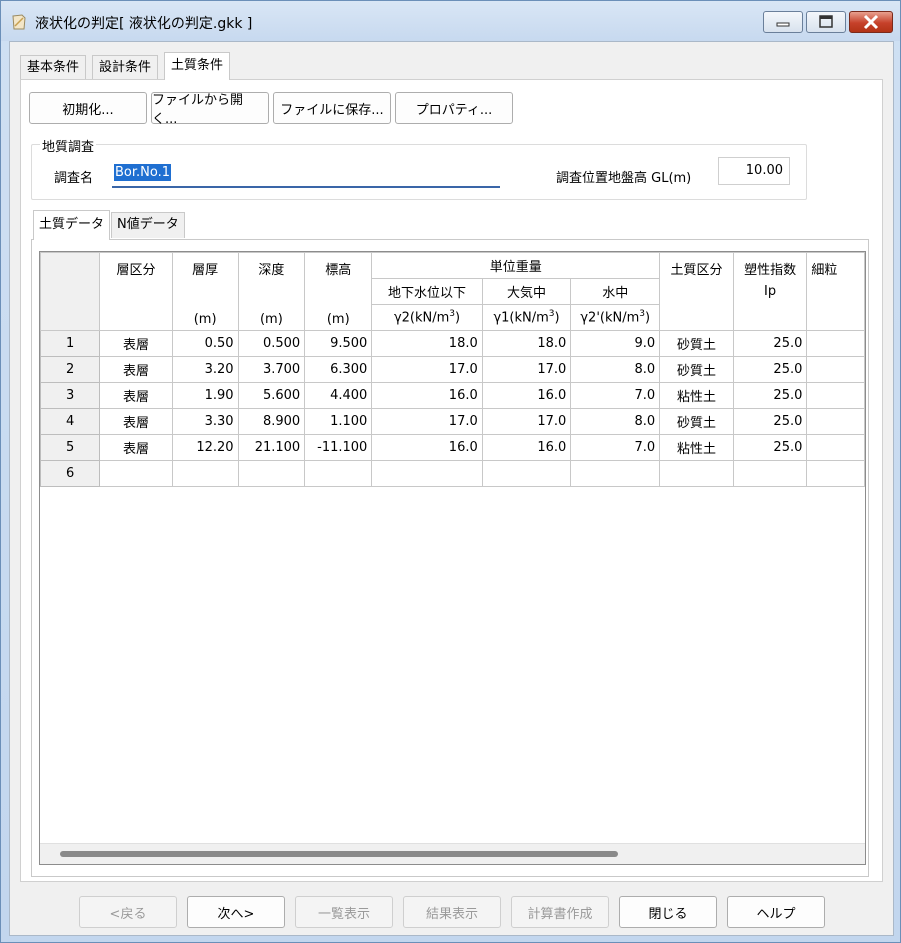 The height and width of the screenshot is (943, 901). Describe the element at coordinates (271, 343) in the screenshot. I see `cell-depth: 0.500` at that location.